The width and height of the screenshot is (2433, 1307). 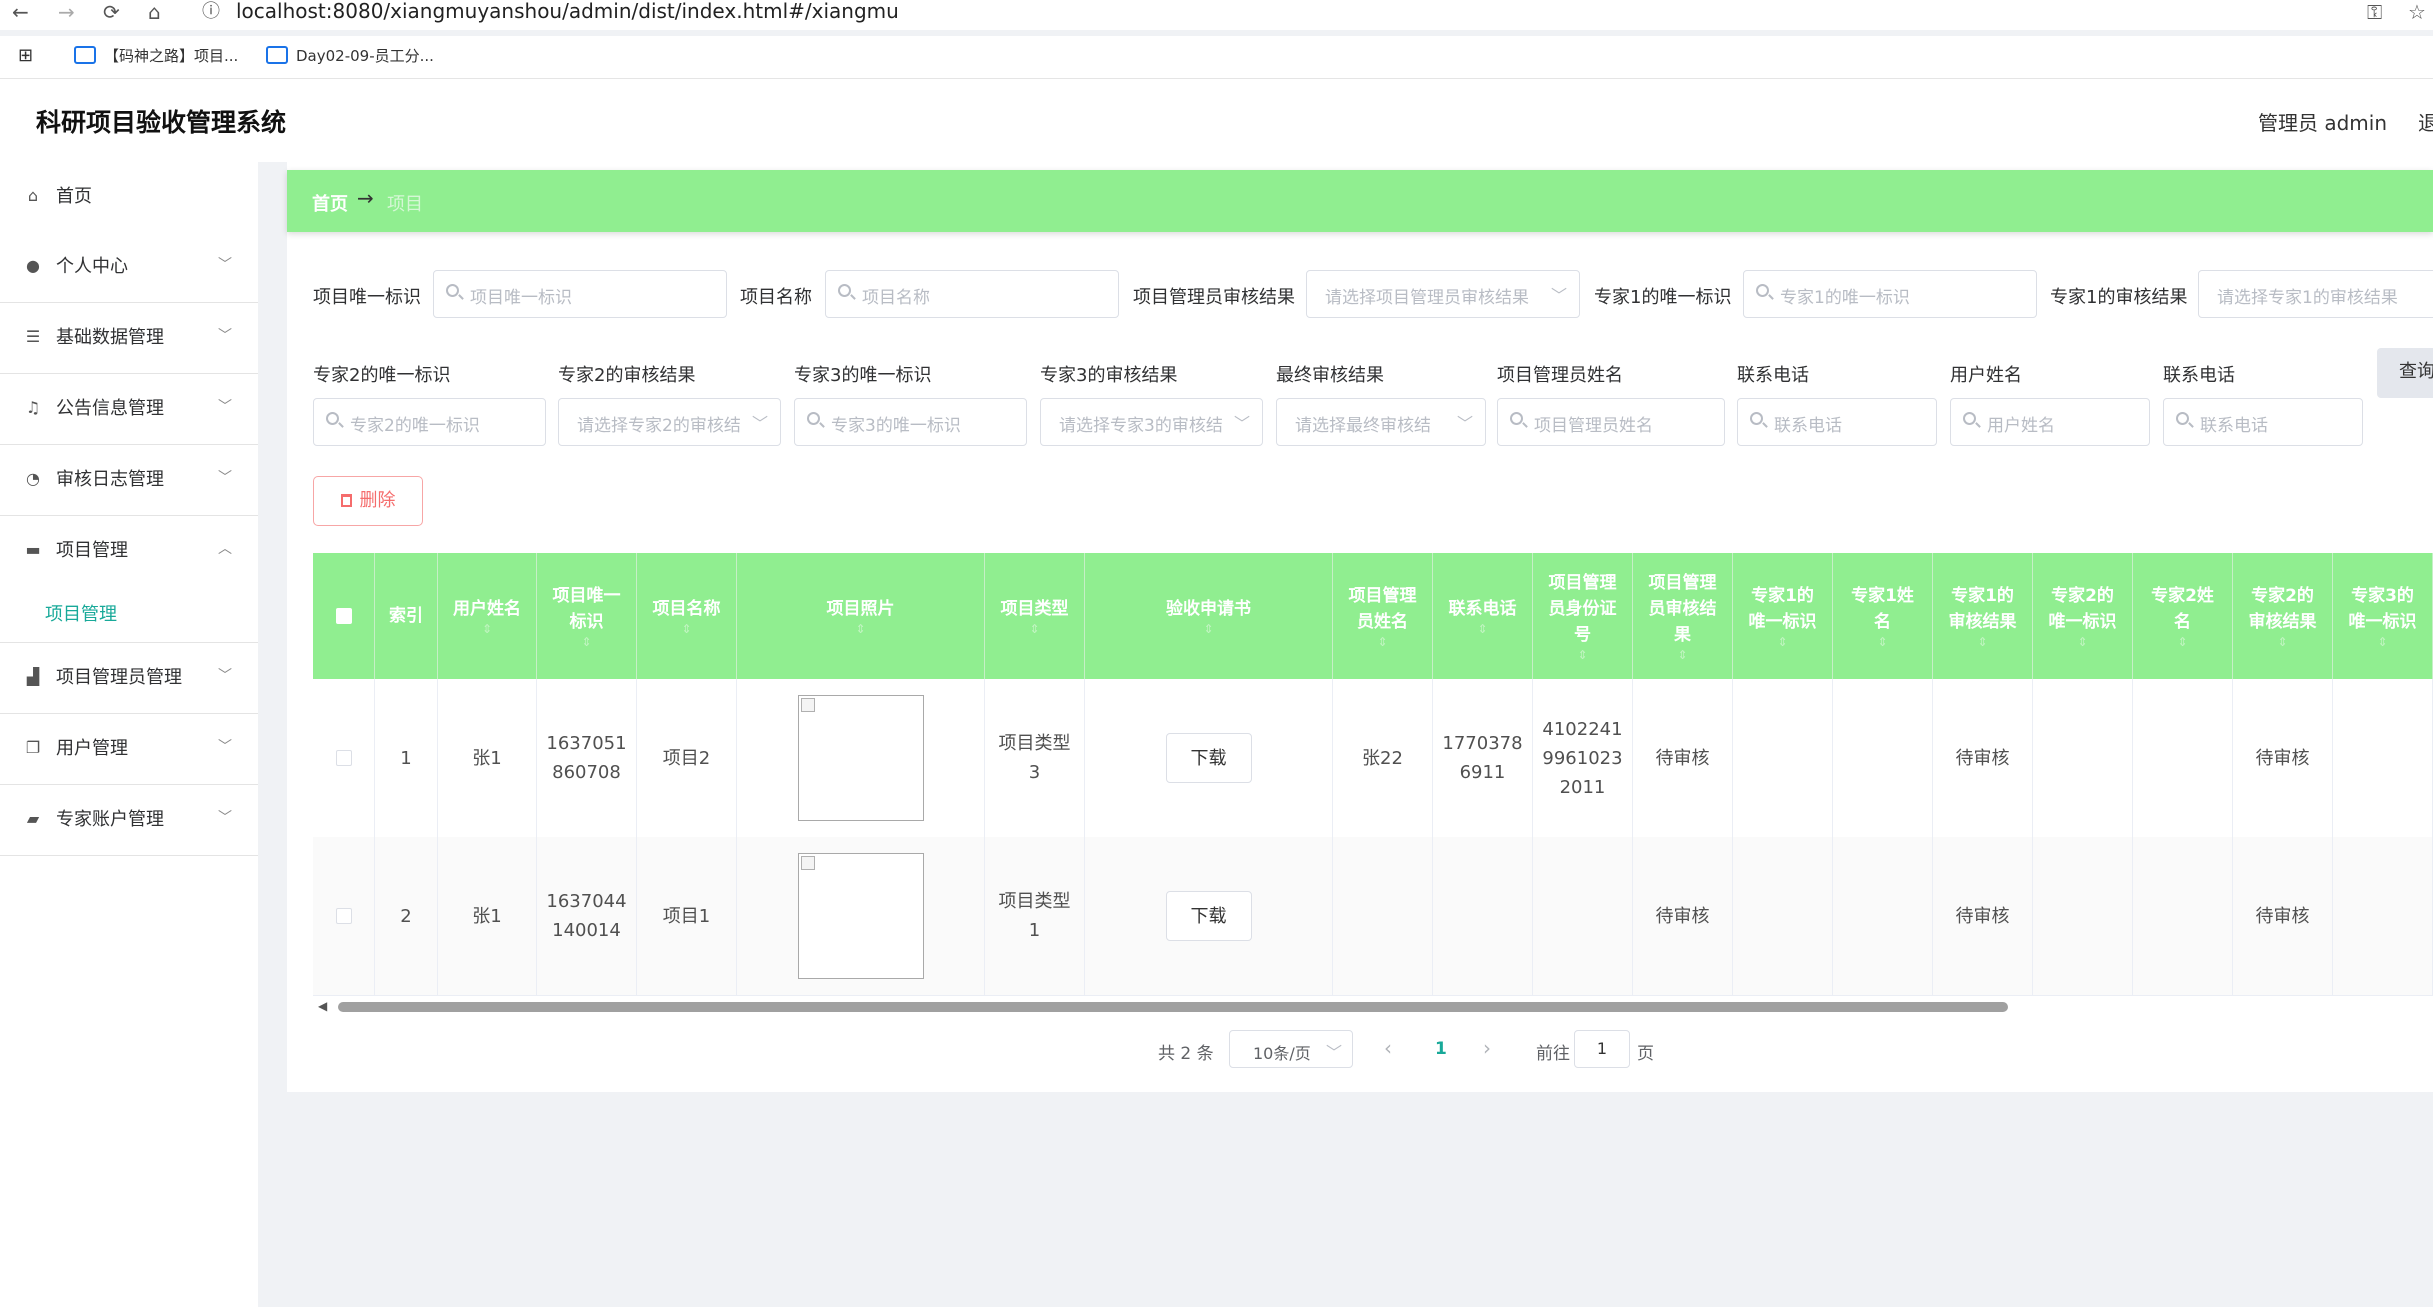 I want to click on column-header-admin-name: 项目管理 员姓名 ⇕, so click(x=1383, y=616).